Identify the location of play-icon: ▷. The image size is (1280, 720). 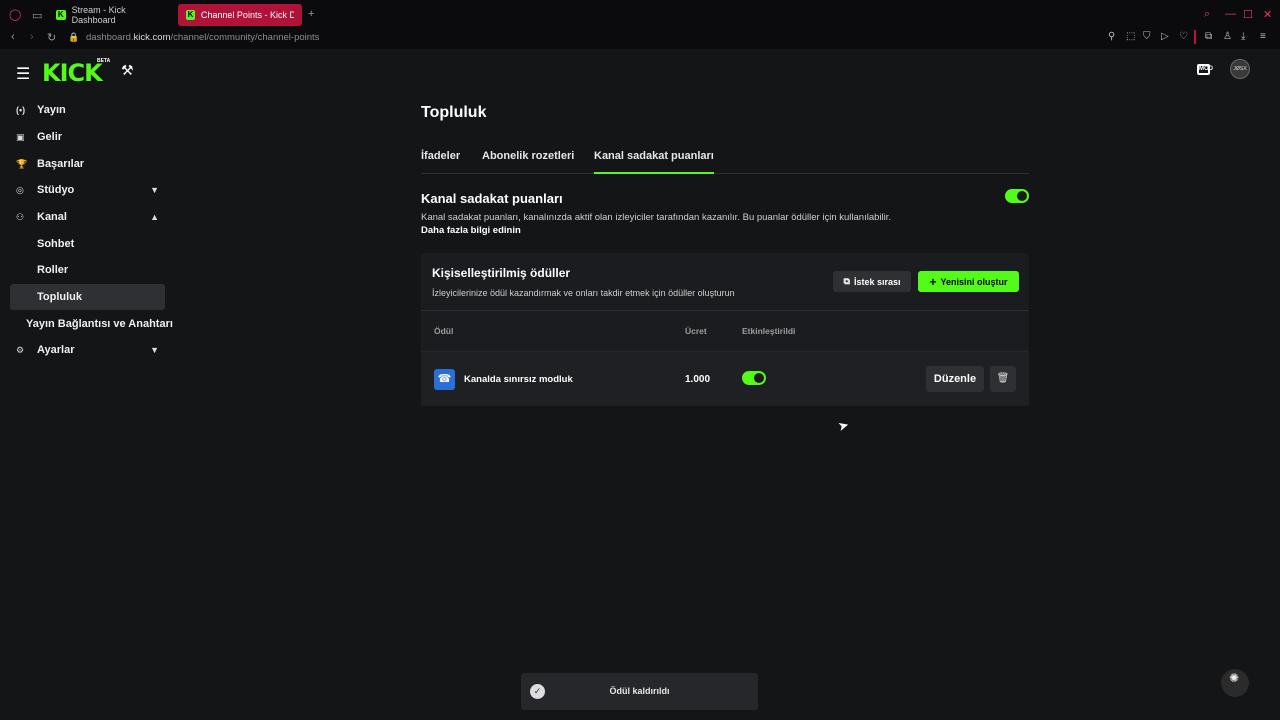
(1165, 36).